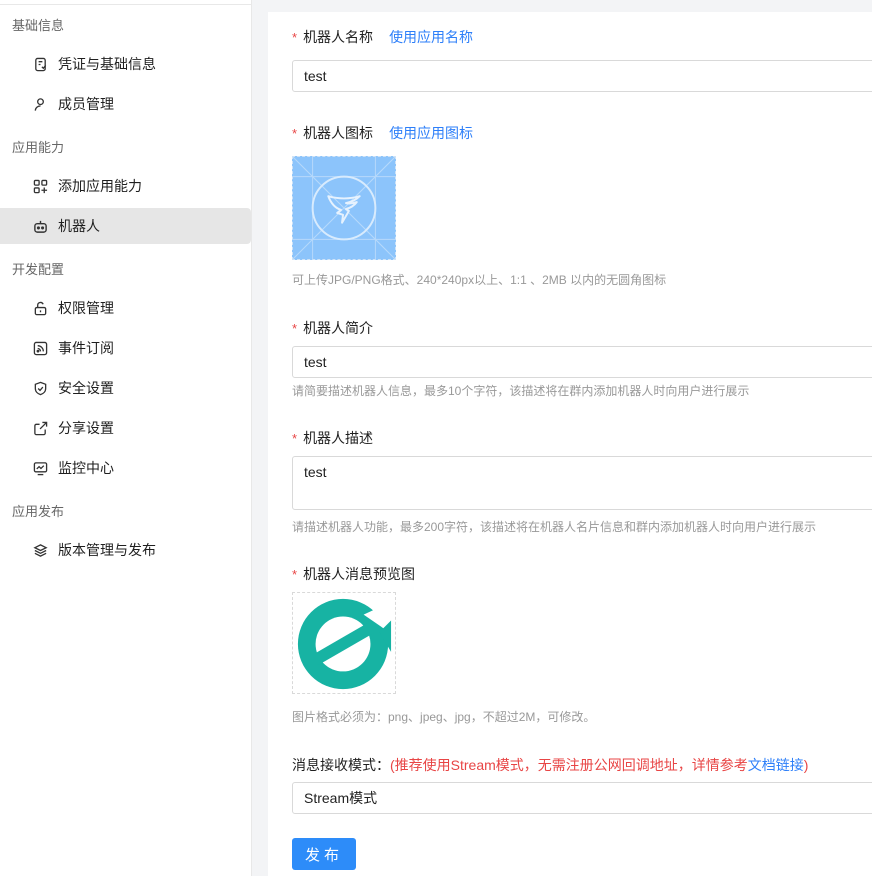  I want to click on robot-intro-value: test, so click(315, 362).